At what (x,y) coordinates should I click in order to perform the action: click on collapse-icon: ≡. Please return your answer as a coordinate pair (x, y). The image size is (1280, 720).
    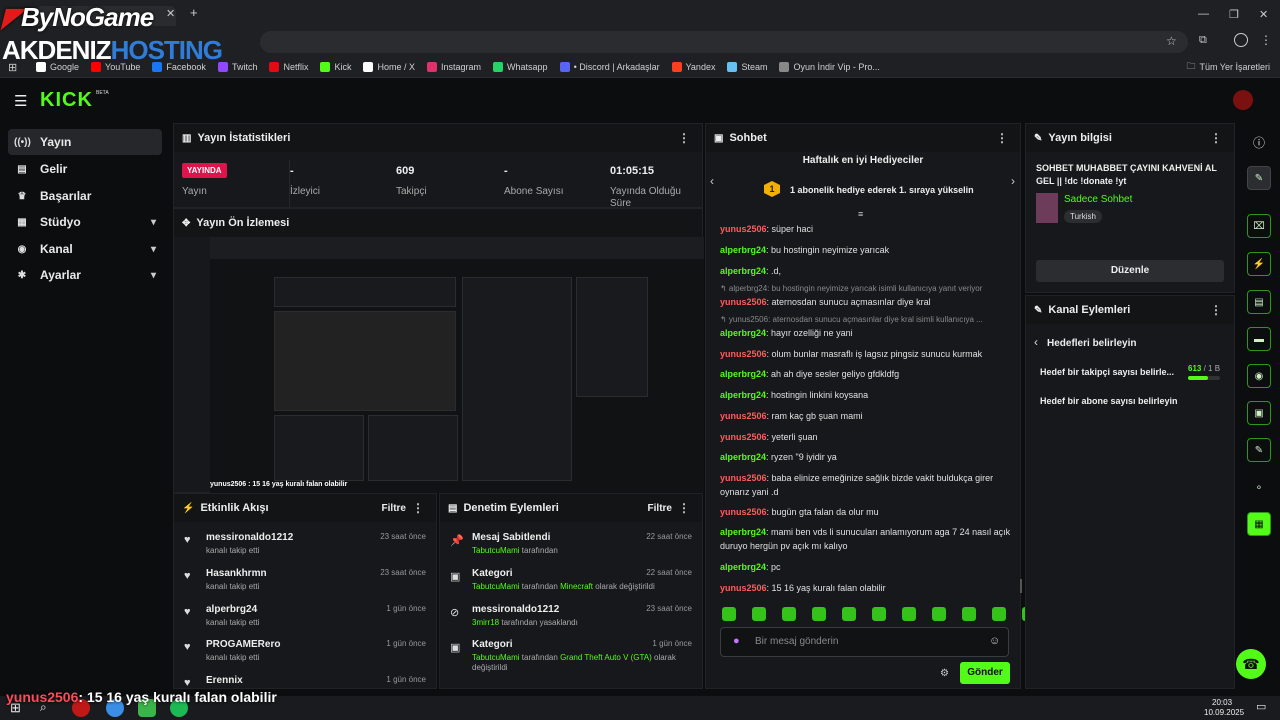
    Looking at the image, I should click on (860, 214).